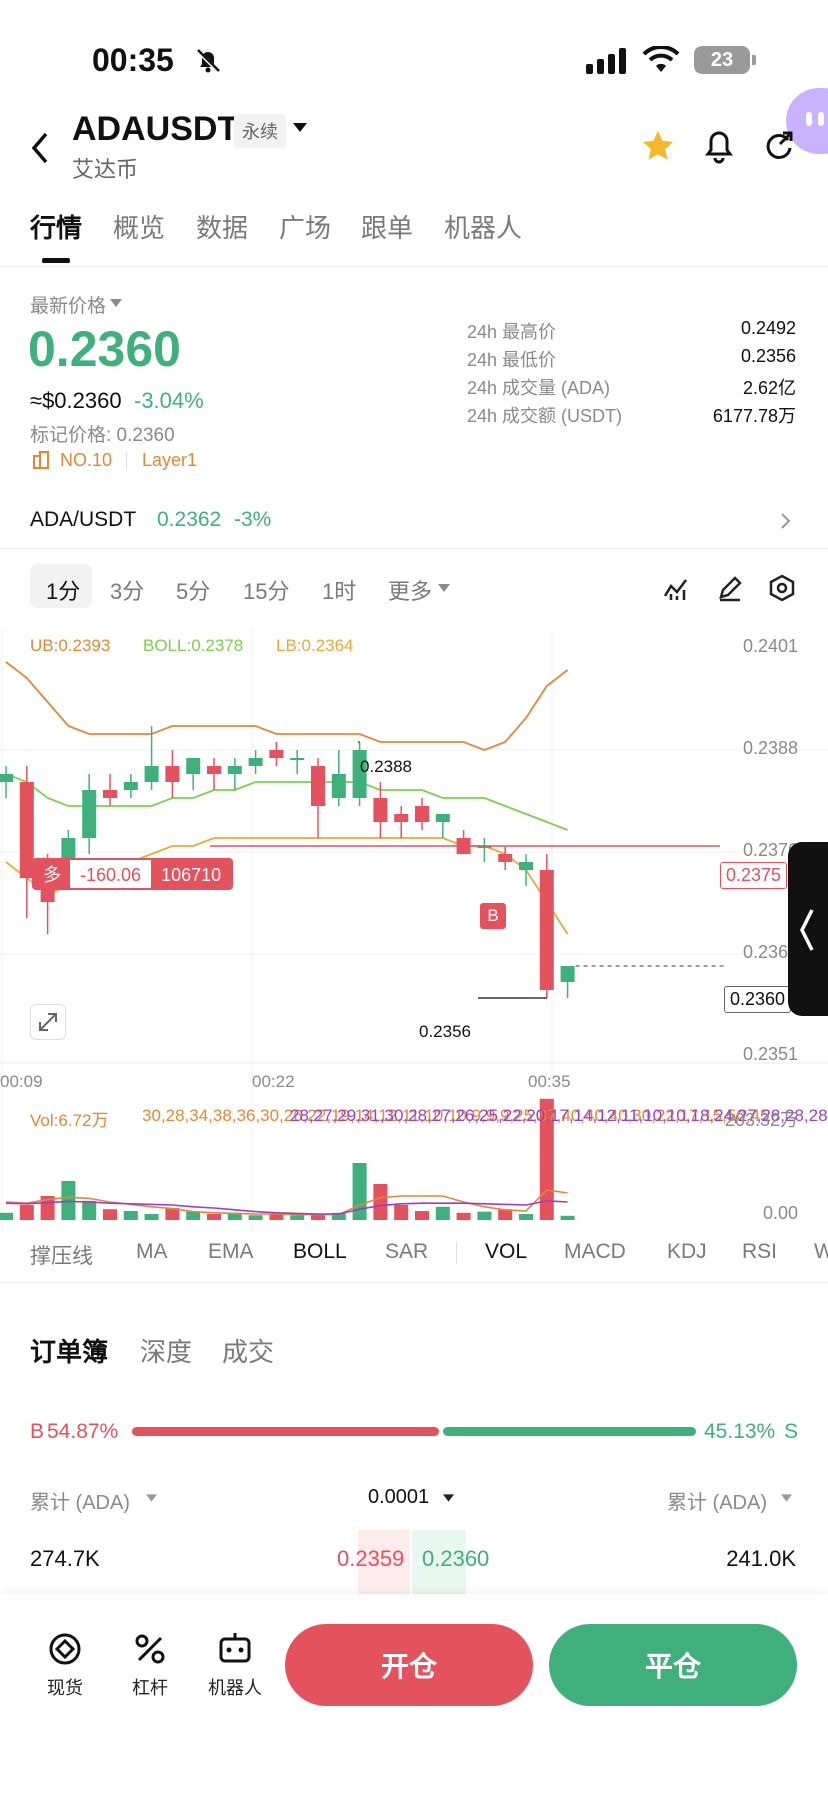 The height and width of the screenshot is (1800, 828). I want to click on position-tag: 多 -160.06 106710, so click(133, 874).